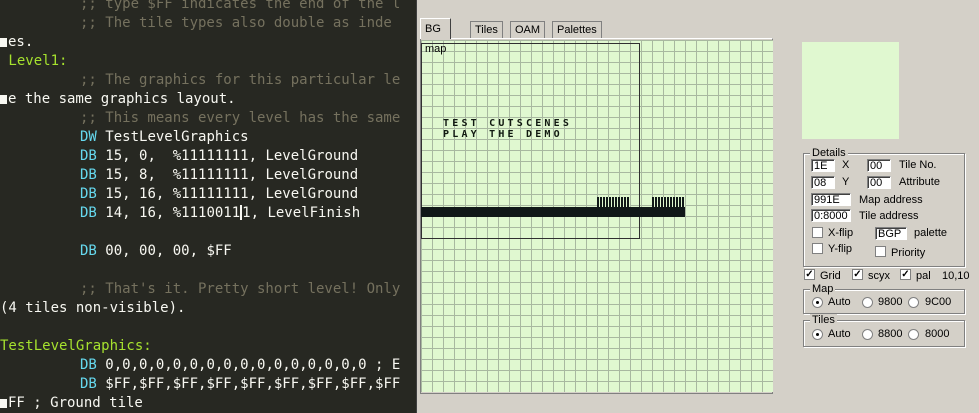  I want to click on map-9800-radio, so click(867, 302).